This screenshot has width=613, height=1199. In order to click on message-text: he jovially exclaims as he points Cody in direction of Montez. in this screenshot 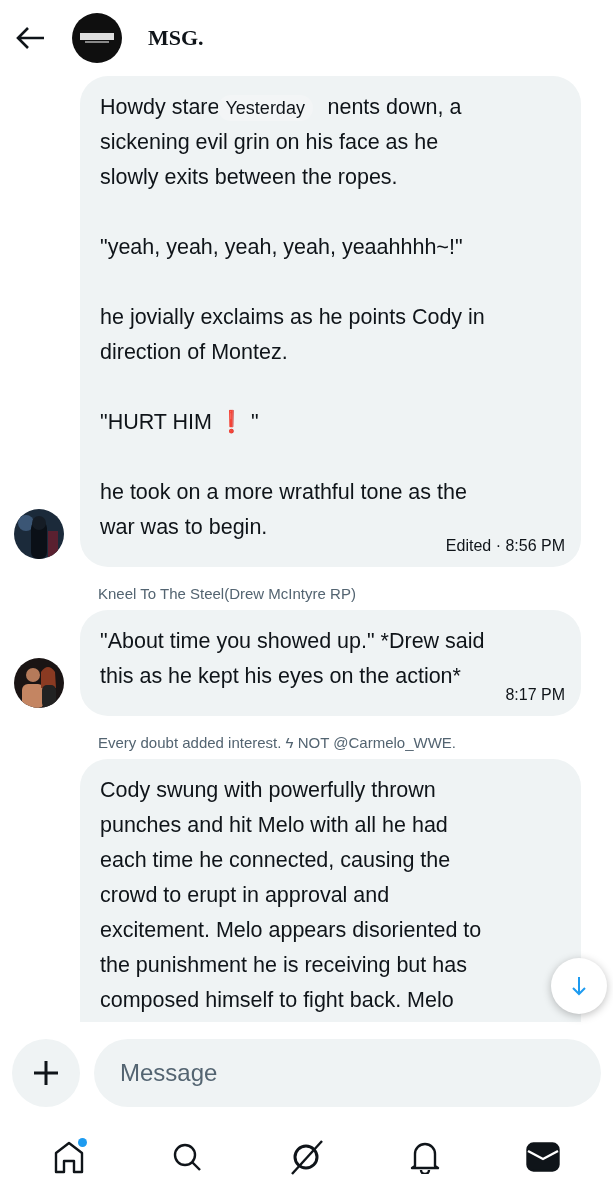, I will do `click(293, 335)`.